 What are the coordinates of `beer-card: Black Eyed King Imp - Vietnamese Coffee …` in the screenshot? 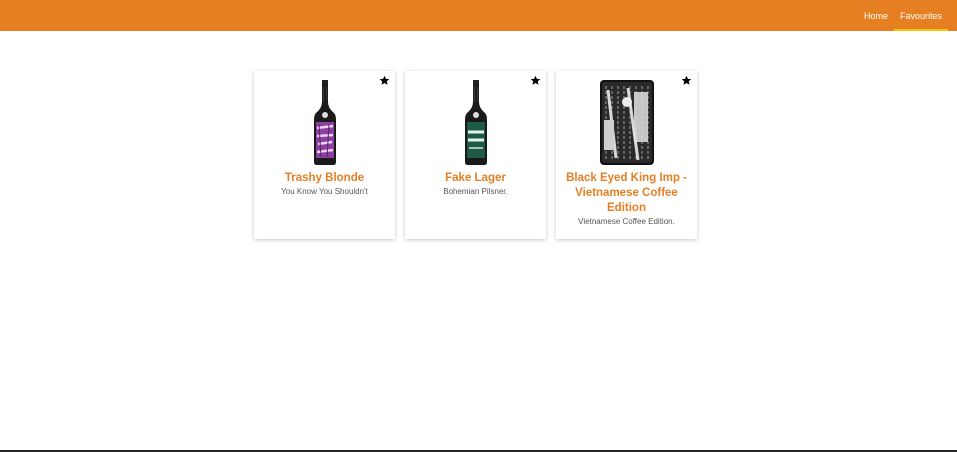 It's located at (626, 155).